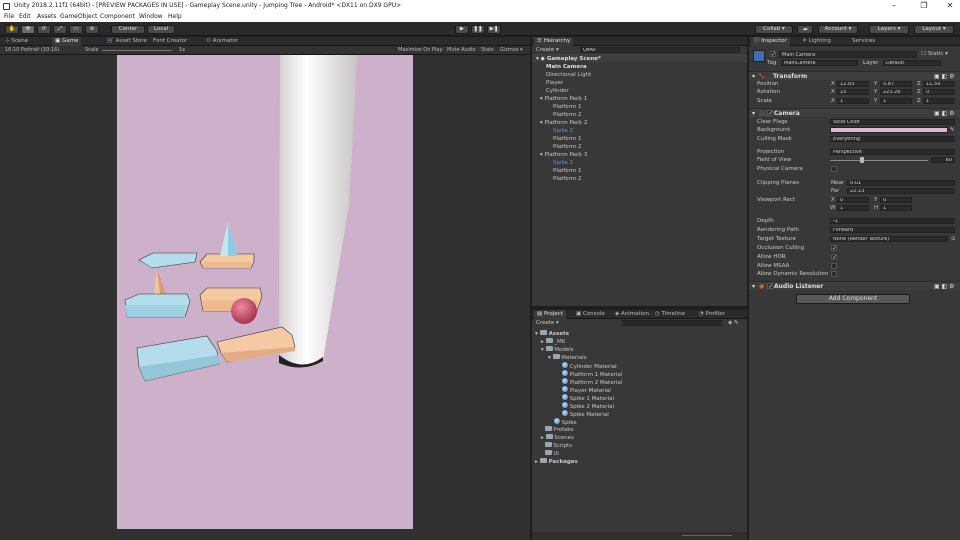 The height and width of the screenshot is (540, 960). What do you see at coordinates (901, 183) in the screenshot?
I see `near-field: 0.01` at bounding box center [901, 183].